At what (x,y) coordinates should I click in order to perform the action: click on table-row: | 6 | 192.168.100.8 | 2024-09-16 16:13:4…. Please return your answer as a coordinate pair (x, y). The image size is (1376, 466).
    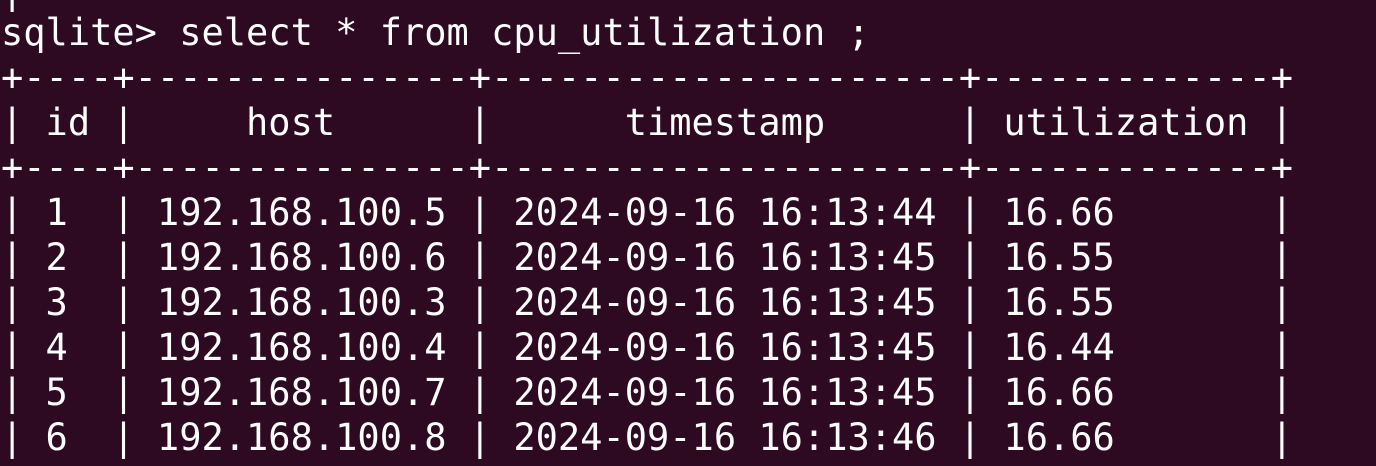
    Looking at the image, I should click on (647, 437).